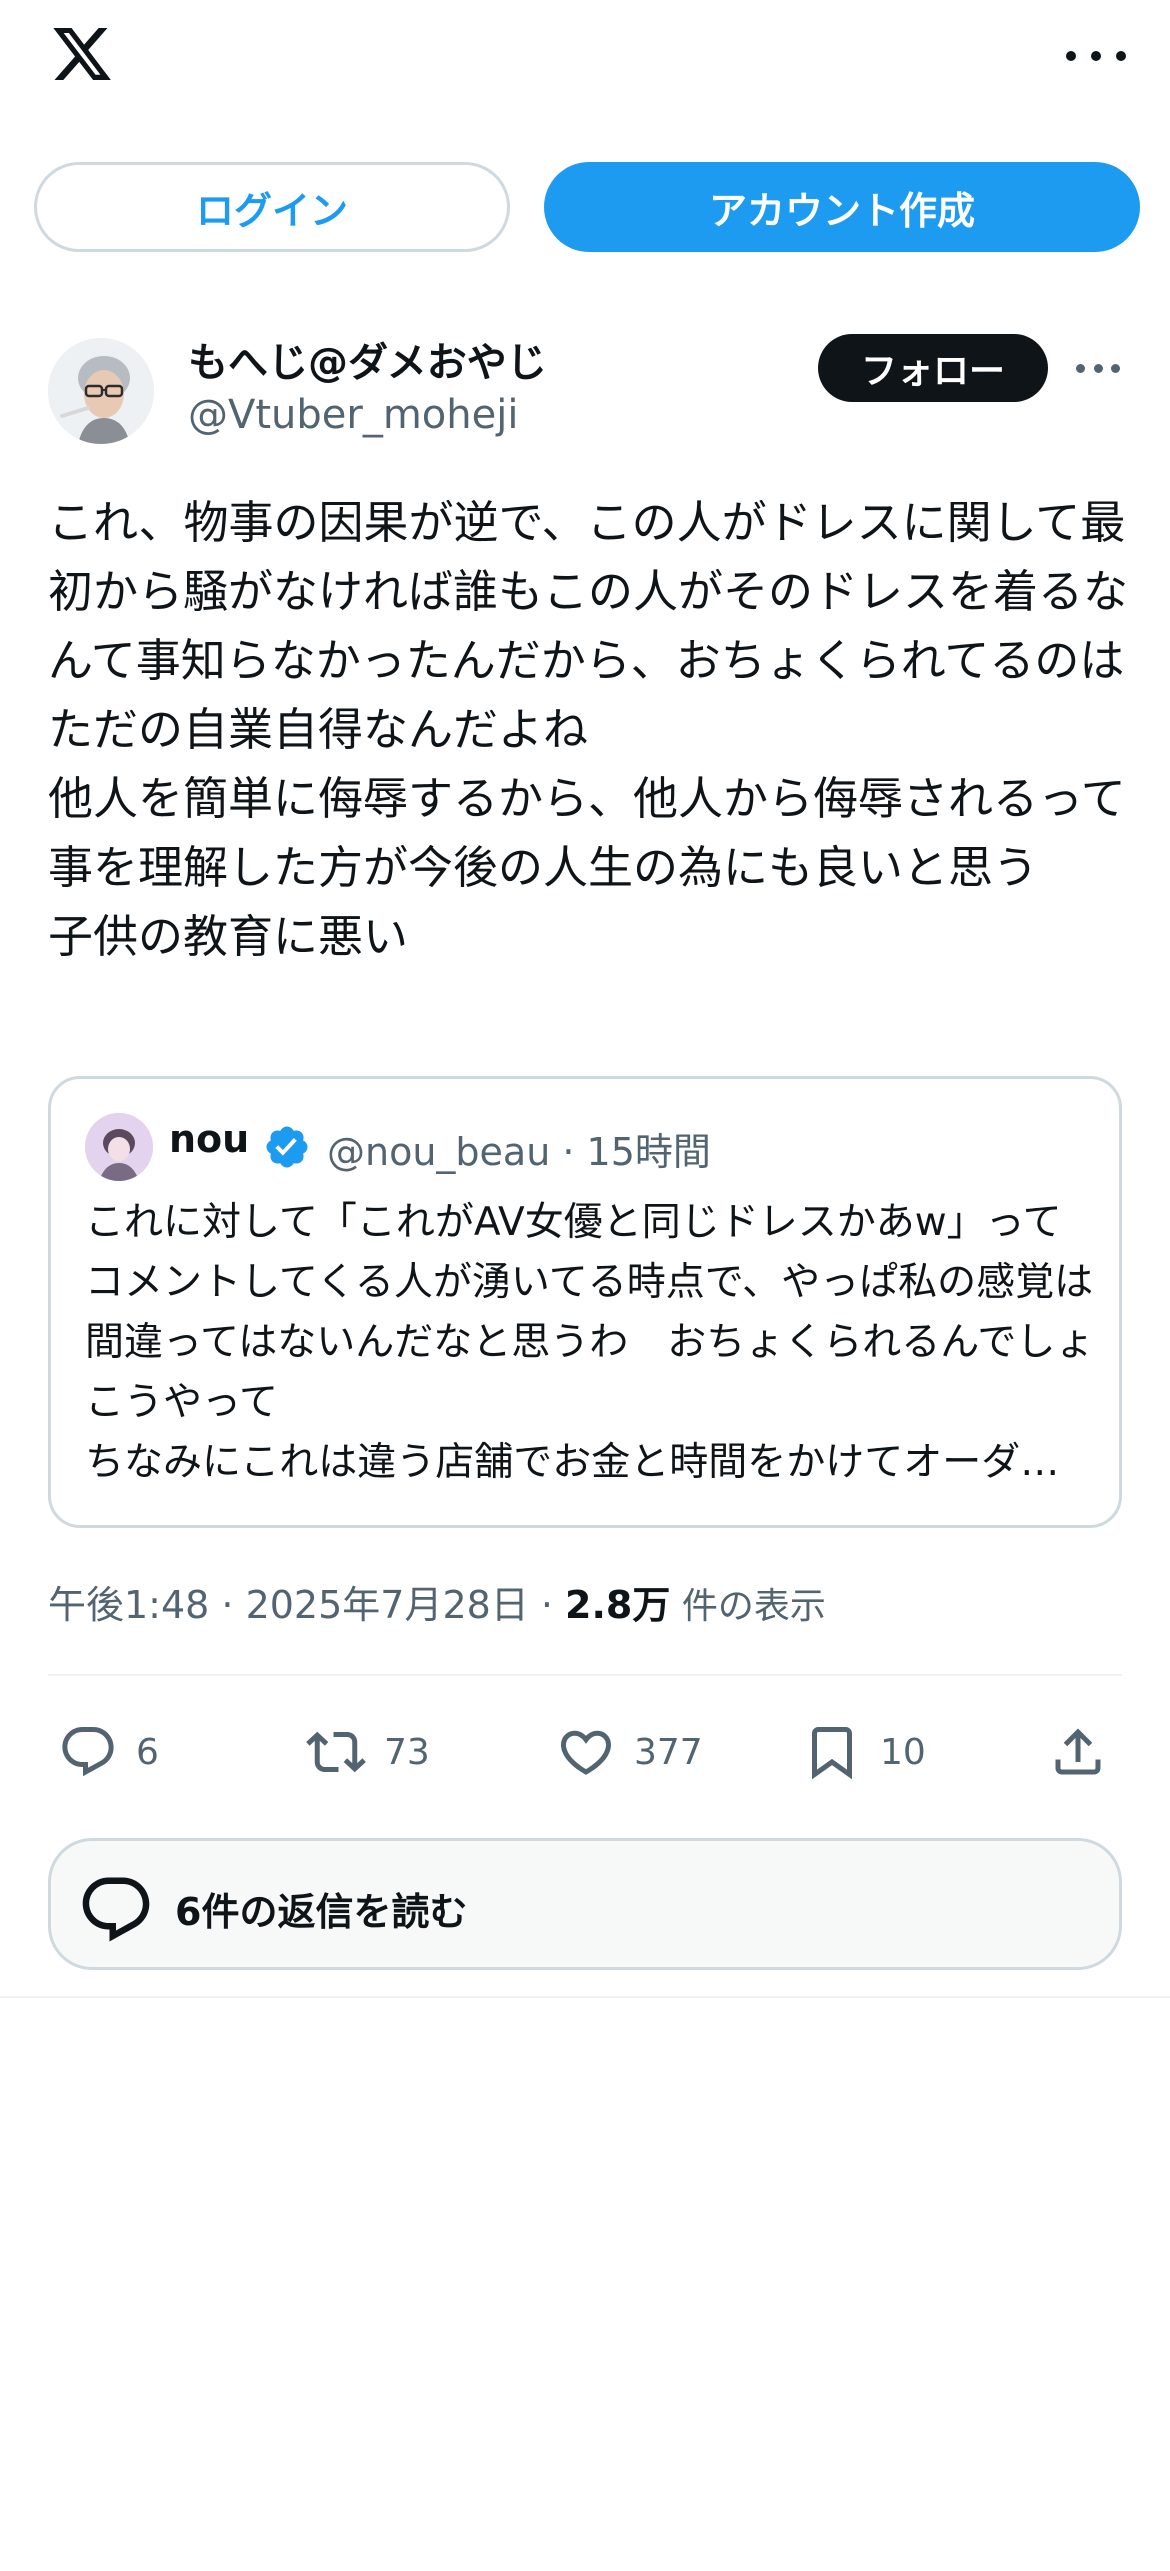  Describe the element at coordinates (590, 1462) in the screenshot. I see `quoted-text-truncated: ちなみにこれは違う店舗でお金と時間をかけてオーダーメイドしたドレスです` at that location.